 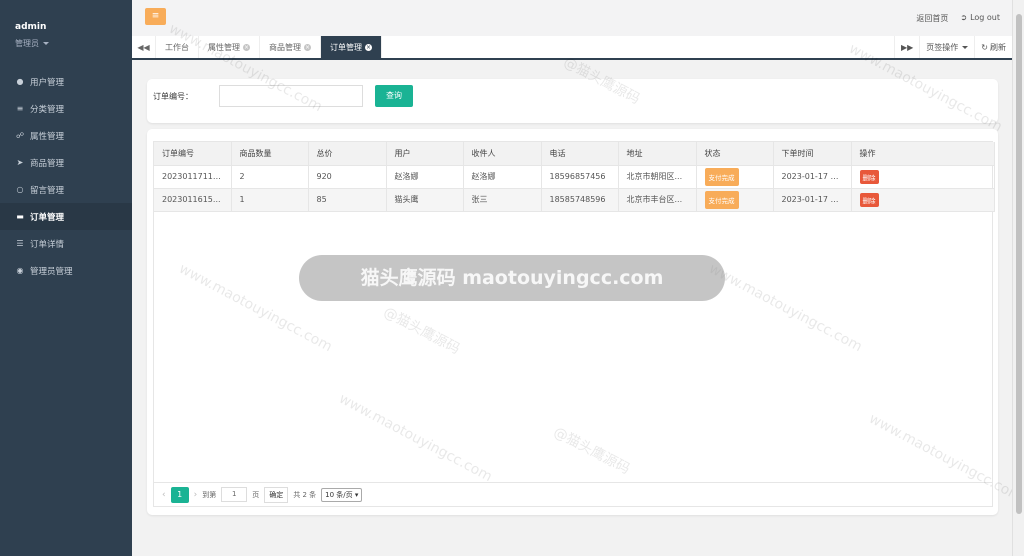 I want to click on menu-toggle-button: ≡, so click(x=155, y=16).